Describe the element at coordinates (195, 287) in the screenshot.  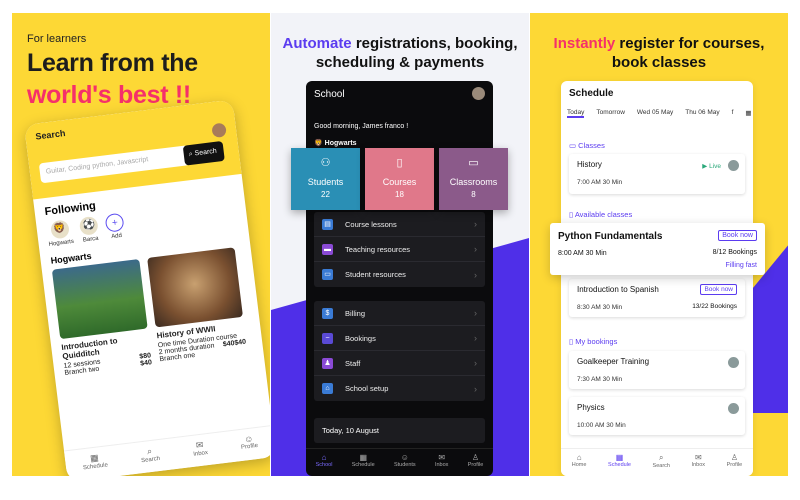
I see `globe-image` at that location.